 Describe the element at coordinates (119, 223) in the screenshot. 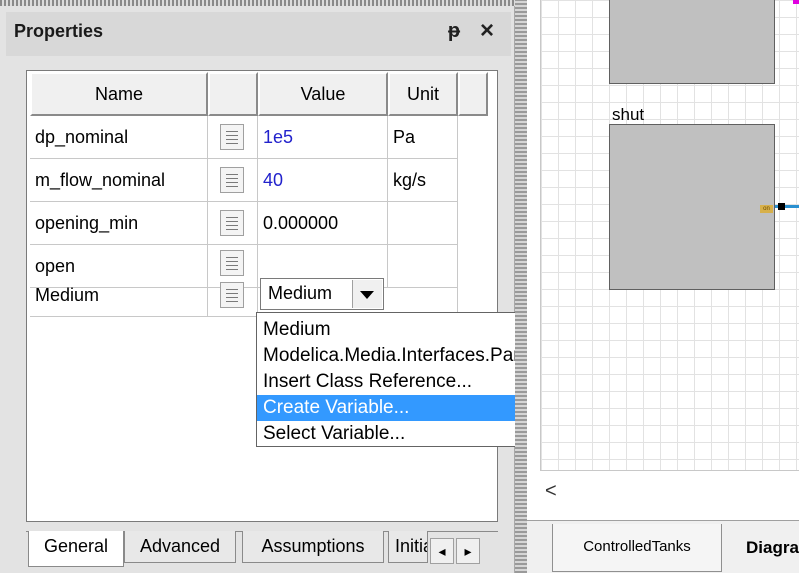

I see `param-name-opening-min: opening_min` at that location.